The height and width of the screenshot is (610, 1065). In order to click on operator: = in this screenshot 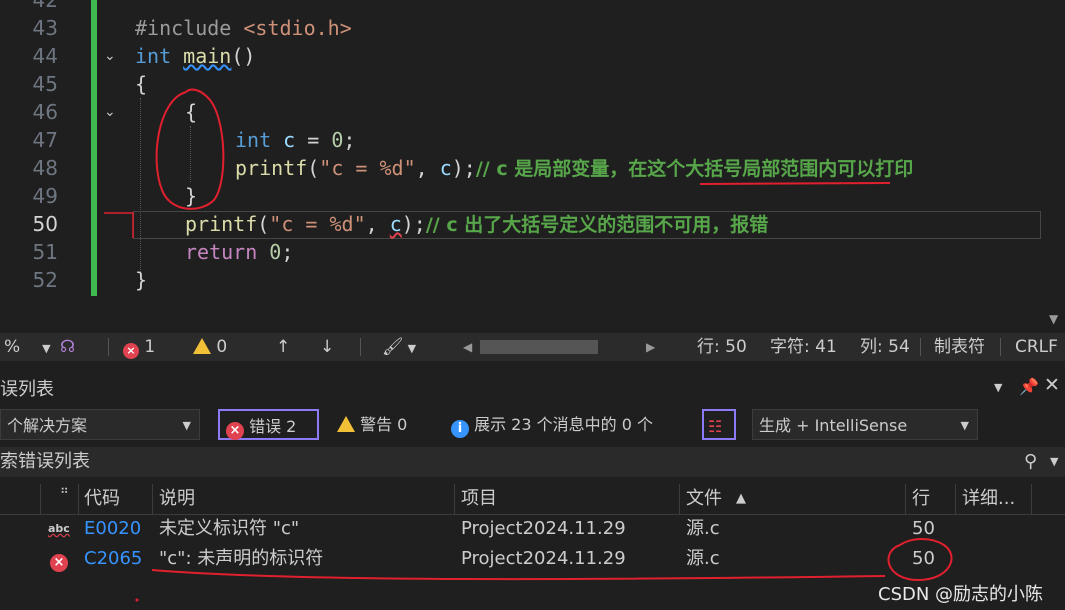, I will do `click(313, 140)`.